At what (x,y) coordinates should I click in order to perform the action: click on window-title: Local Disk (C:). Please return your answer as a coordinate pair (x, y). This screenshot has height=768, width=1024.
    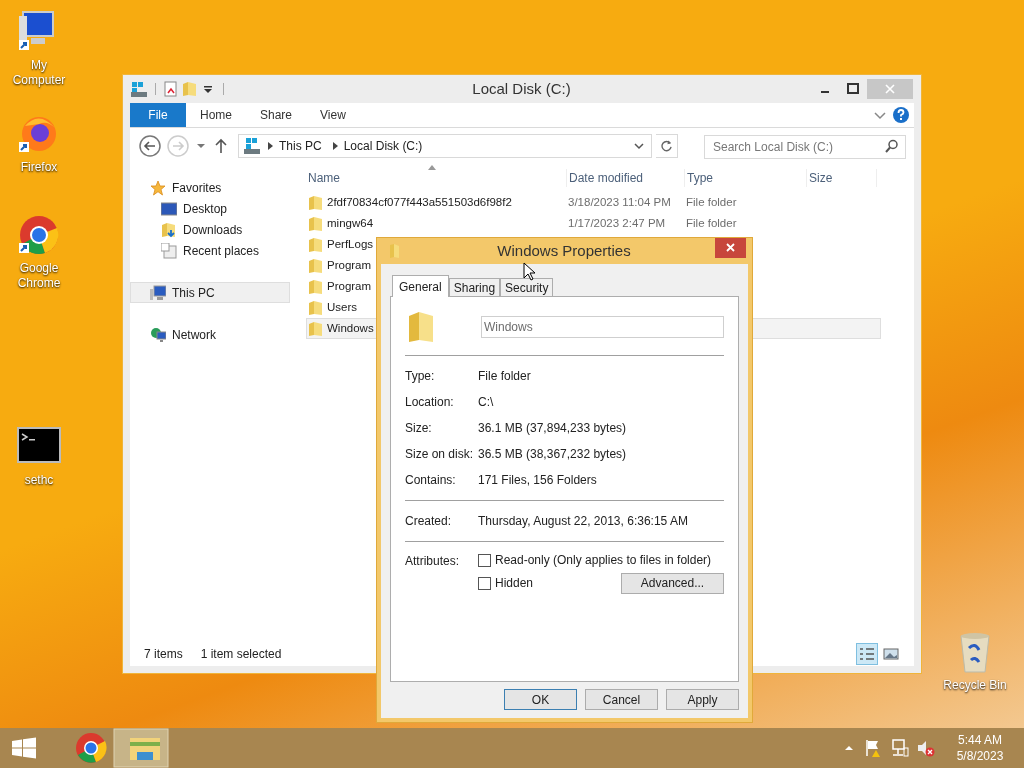
    Looking at the image, I should click on (521, 88).